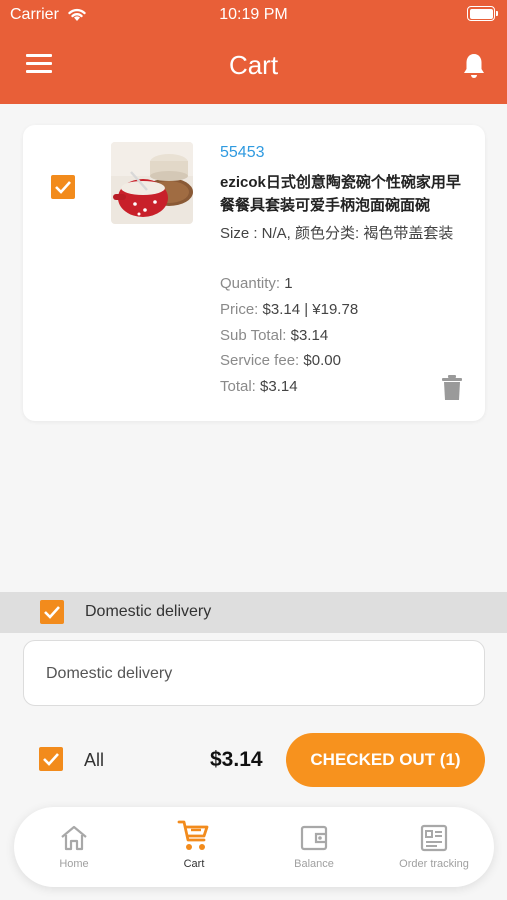 Image resolution: width=507 pixels, height=900 pixels. Describe the element at coordinates (148, 611) in the screenshot. I see `delivery-section-label: Domestic delivery` at that location.